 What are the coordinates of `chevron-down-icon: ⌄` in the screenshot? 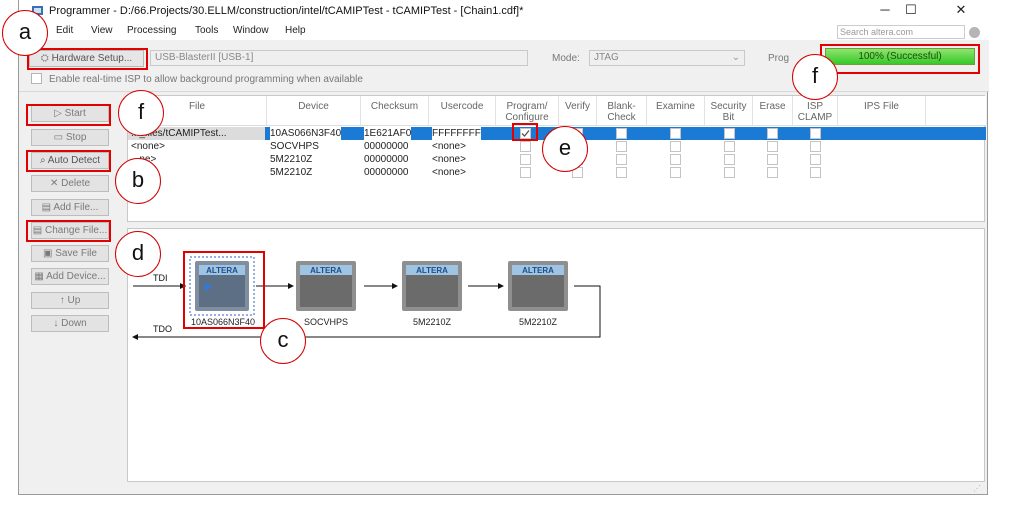 It's located at (735, 57).